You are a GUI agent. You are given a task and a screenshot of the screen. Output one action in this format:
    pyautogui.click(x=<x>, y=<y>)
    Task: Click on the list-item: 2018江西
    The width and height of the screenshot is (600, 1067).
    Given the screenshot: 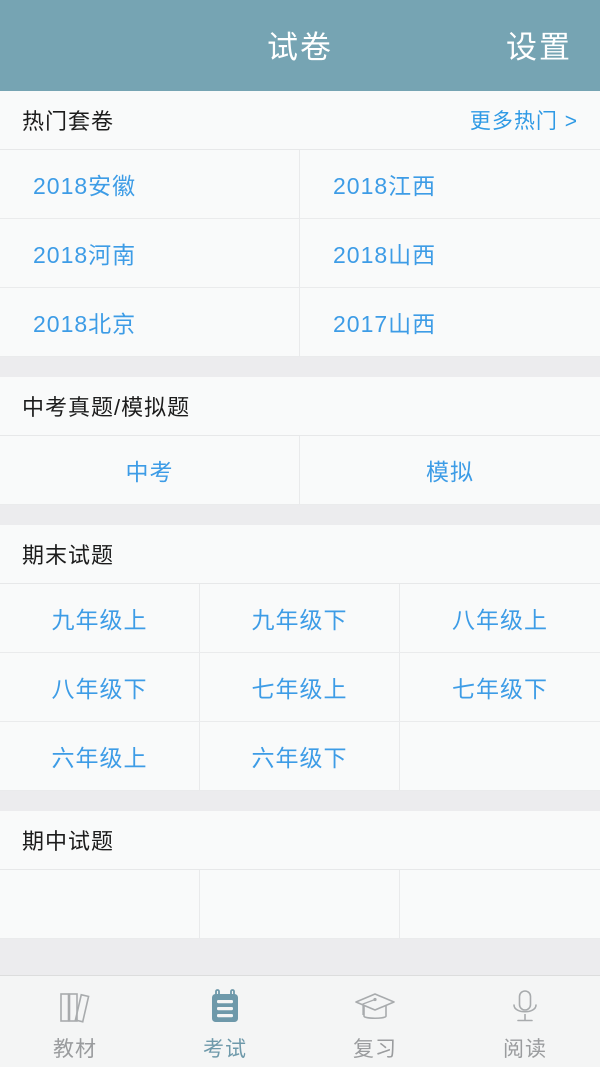 What is the action you would take?
    pyautogui.click(x=450, y=184)
    